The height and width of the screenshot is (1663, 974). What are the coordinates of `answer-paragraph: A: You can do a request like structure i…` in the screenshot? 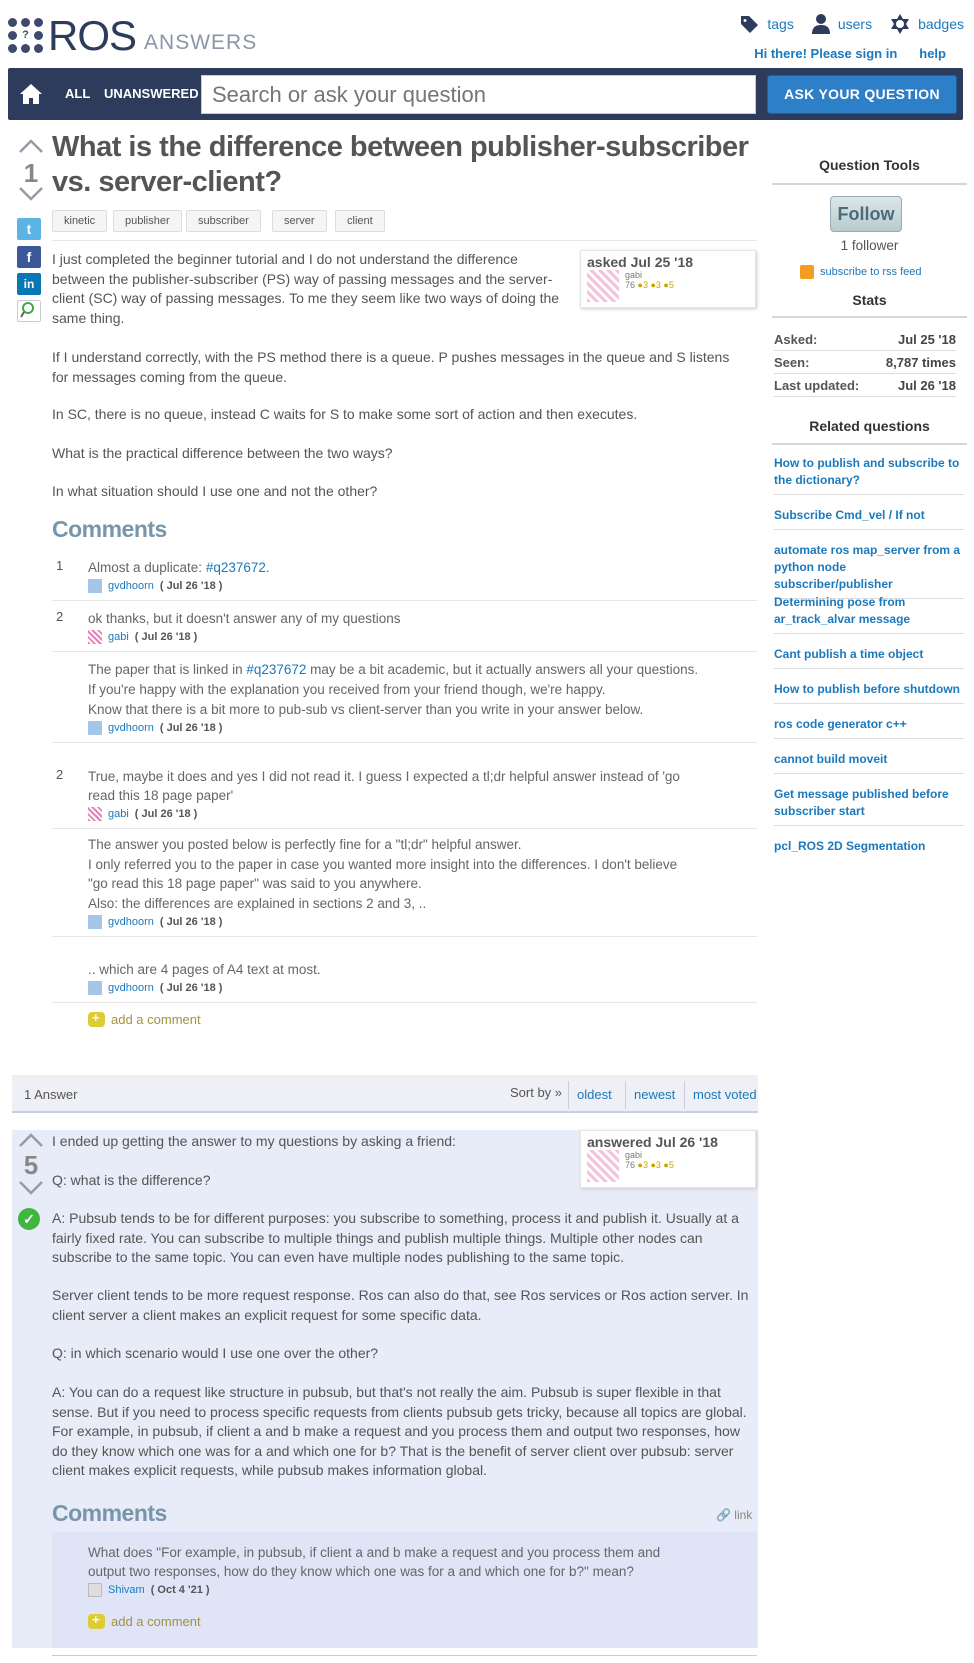 It's located at (399, 1431).